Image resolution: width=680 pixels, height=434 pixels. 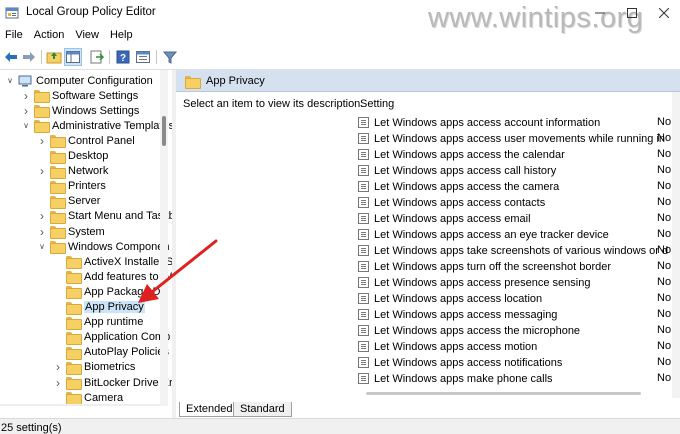 I want to click on back-button, so click(x=11, y=57).